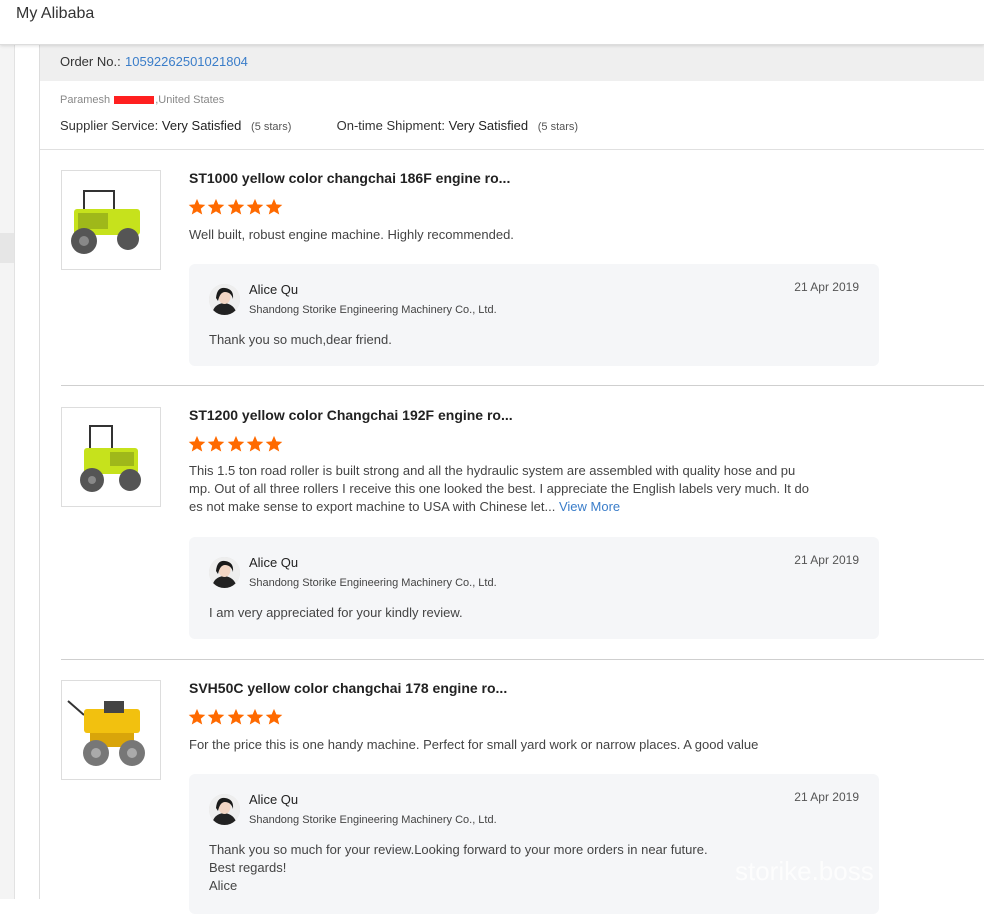  I want to click on shipment-value: Very Satisfied, so click(488, 125).